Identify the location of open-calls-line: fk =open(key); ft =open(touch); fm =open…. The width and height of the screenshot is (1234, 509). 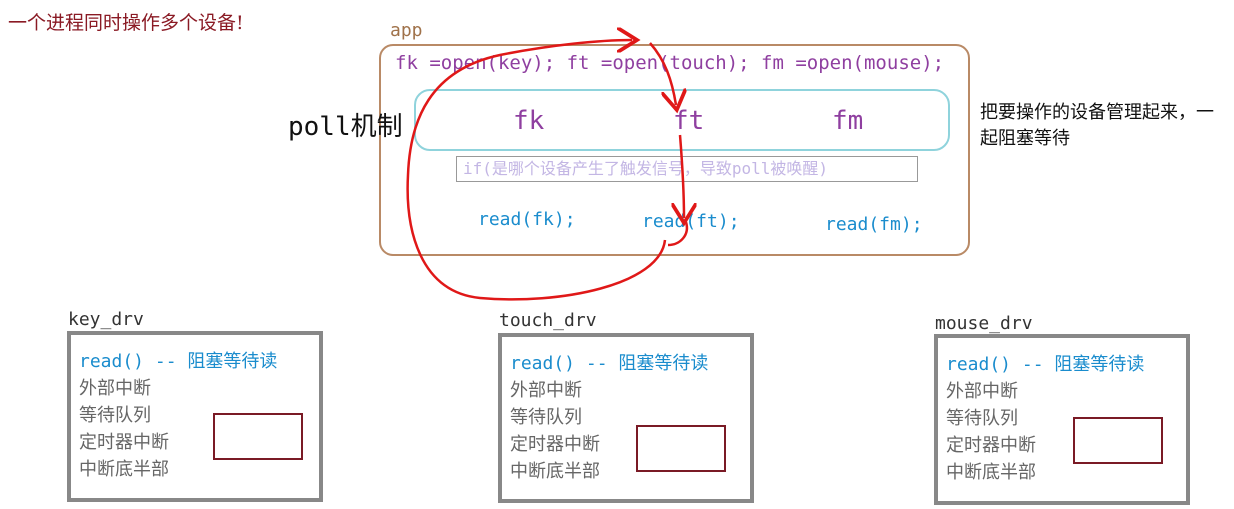
(670, 63).